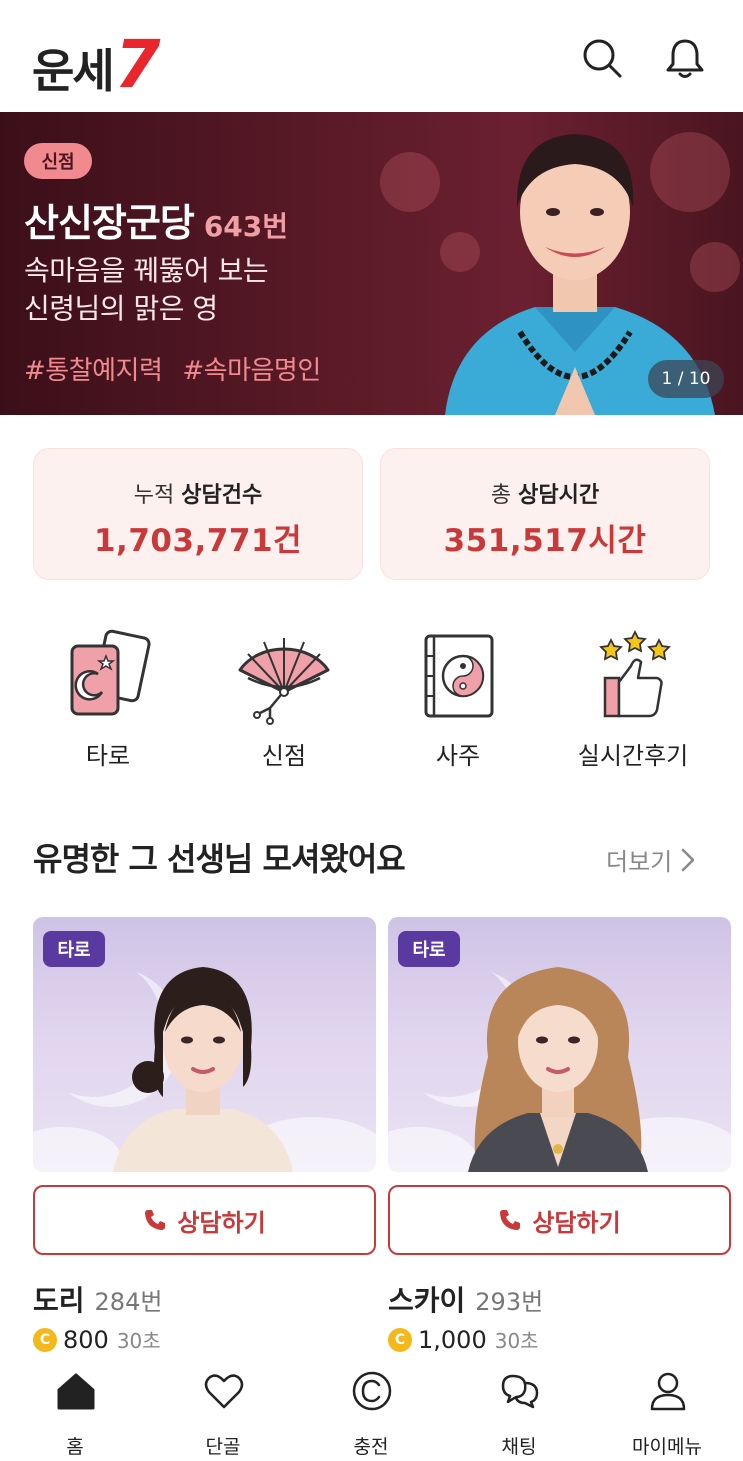 The width and height of the screenshot is (743, 1461). Describe the element at coordinates (633, 756) in the screenshot. I see `category-label: 실시간후기` at that location.